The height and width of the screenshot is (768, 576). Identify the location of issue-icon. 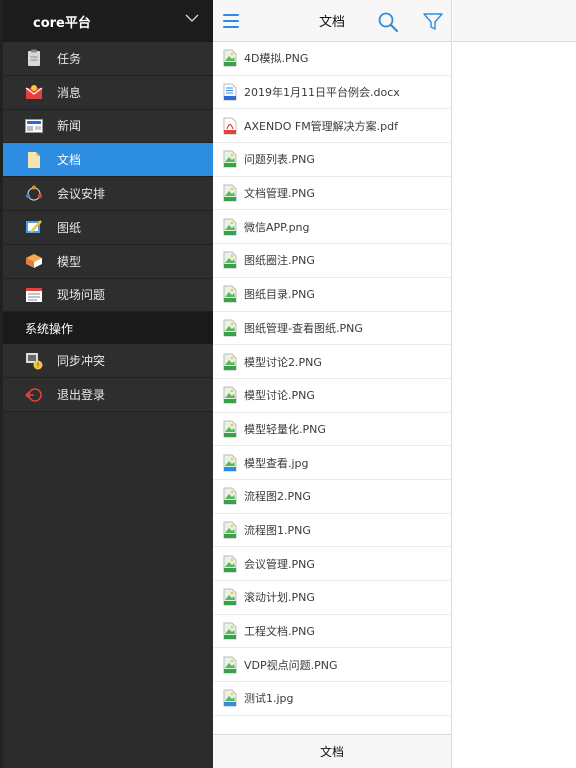
(34, 295).